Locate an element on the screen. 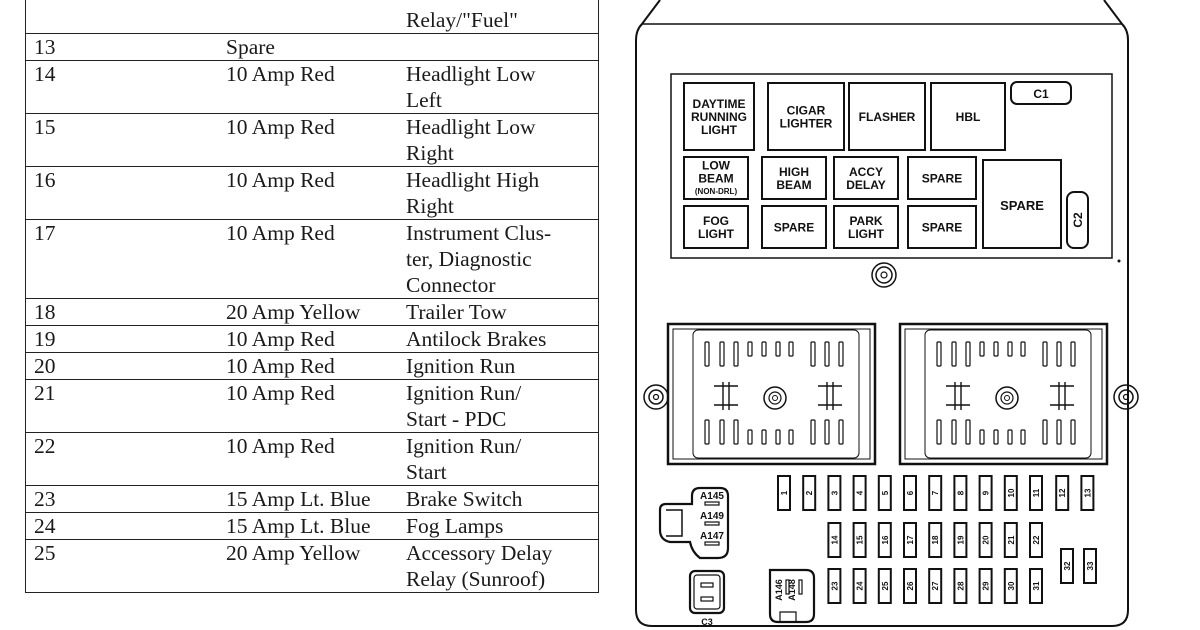 The image size is (1200, 630). relay-label: BEAM is located at coordinates (793, 185).